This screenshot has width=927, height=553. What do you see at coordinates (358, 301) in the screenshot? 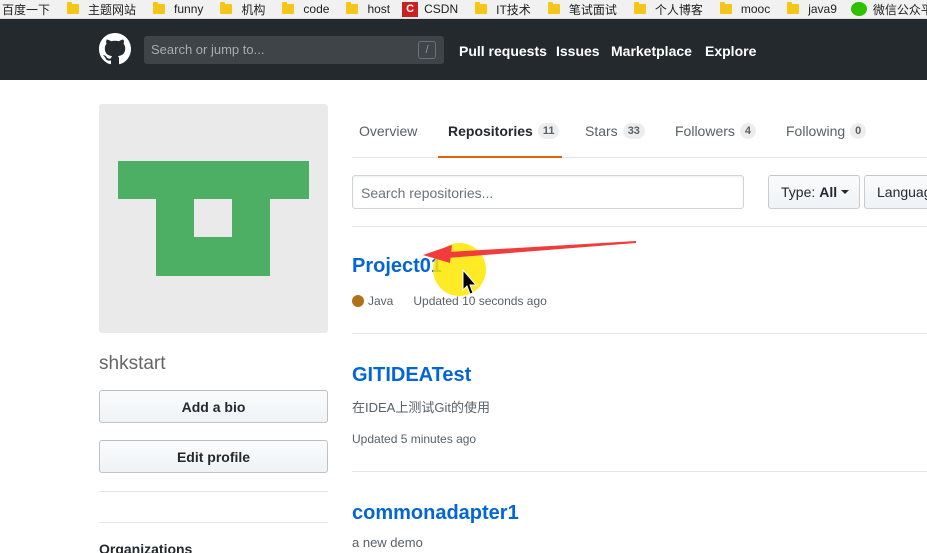
I see `language-color-icon` at bounding box center [358, 301].